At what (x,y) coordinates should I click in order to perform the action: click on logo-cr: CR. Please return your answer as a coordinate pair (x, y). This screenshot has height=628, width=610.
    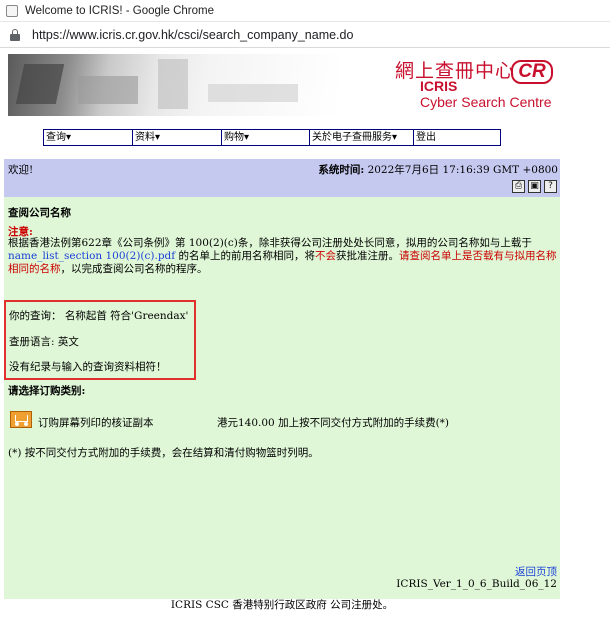
    Looking at the image, I should click on (532, 72).